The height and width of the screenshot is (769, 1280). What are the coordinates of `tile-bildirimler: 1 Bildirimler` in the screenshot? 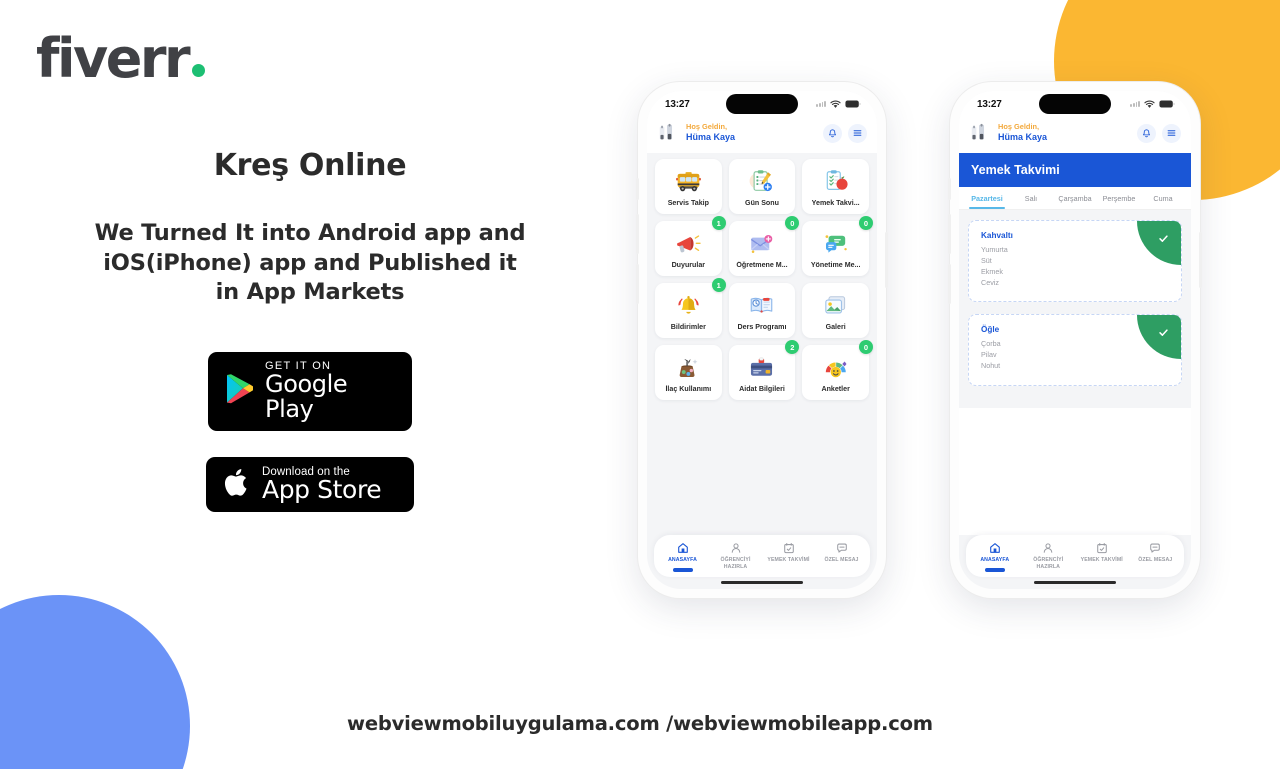 It's located at (690, 308).